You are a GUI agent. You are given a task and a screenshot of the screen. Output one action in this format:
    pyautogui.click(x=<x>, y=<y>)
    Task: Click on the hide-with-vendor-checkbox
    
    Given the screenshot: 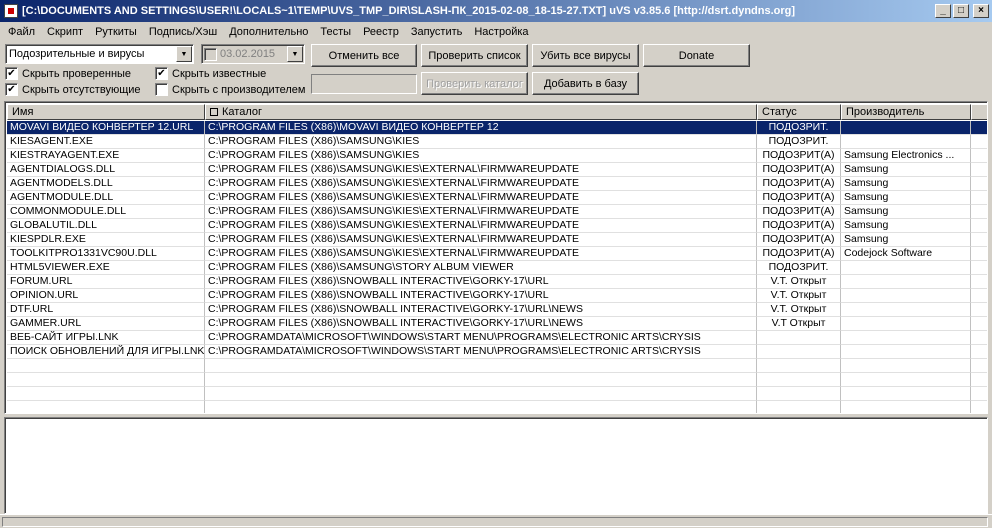 What is the action you would take?
    pyautogui.click(x=161, y=89)
    